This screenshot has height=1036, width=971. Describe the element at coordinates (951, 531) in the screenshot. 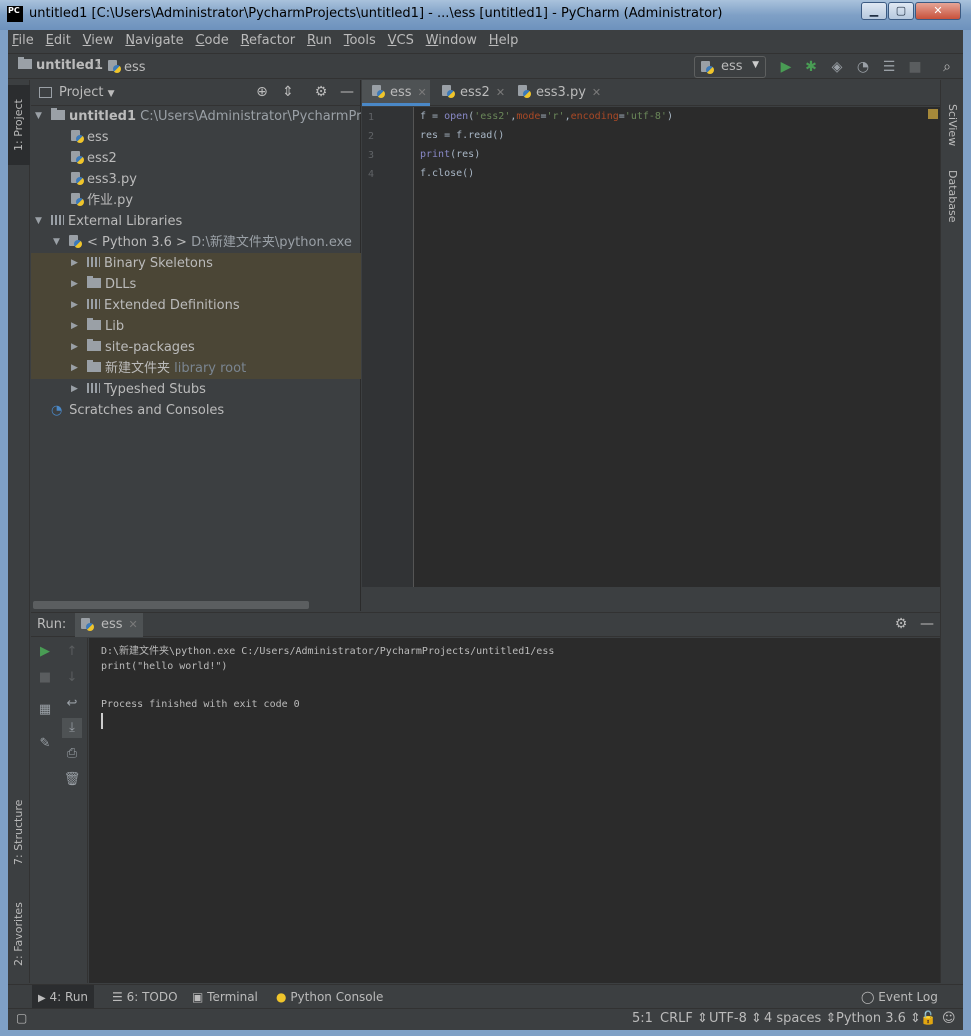

I see `right-tool-strip: SciView Database` at that location.